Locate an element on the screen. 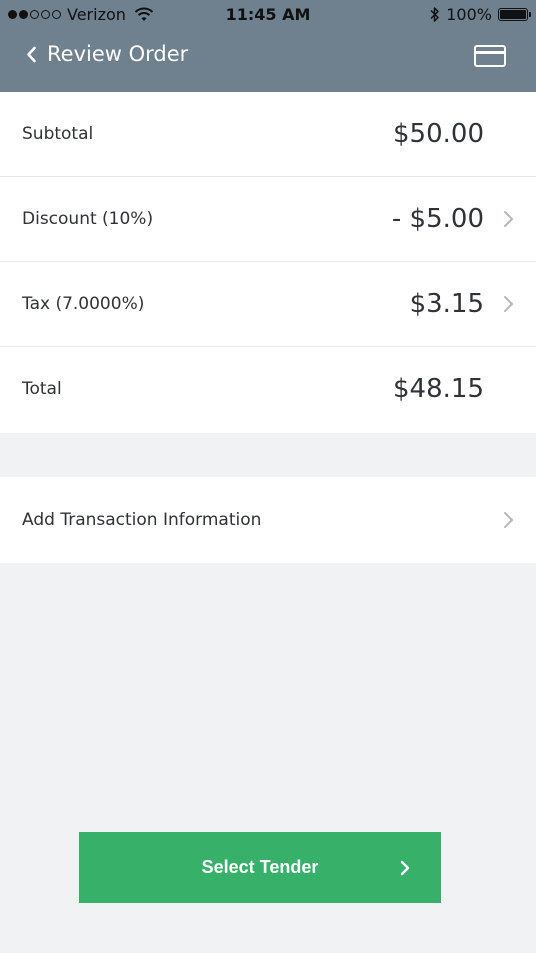  summary-row-discount: Discount (10%) - $5.00 is located at coordinates (268, 219).